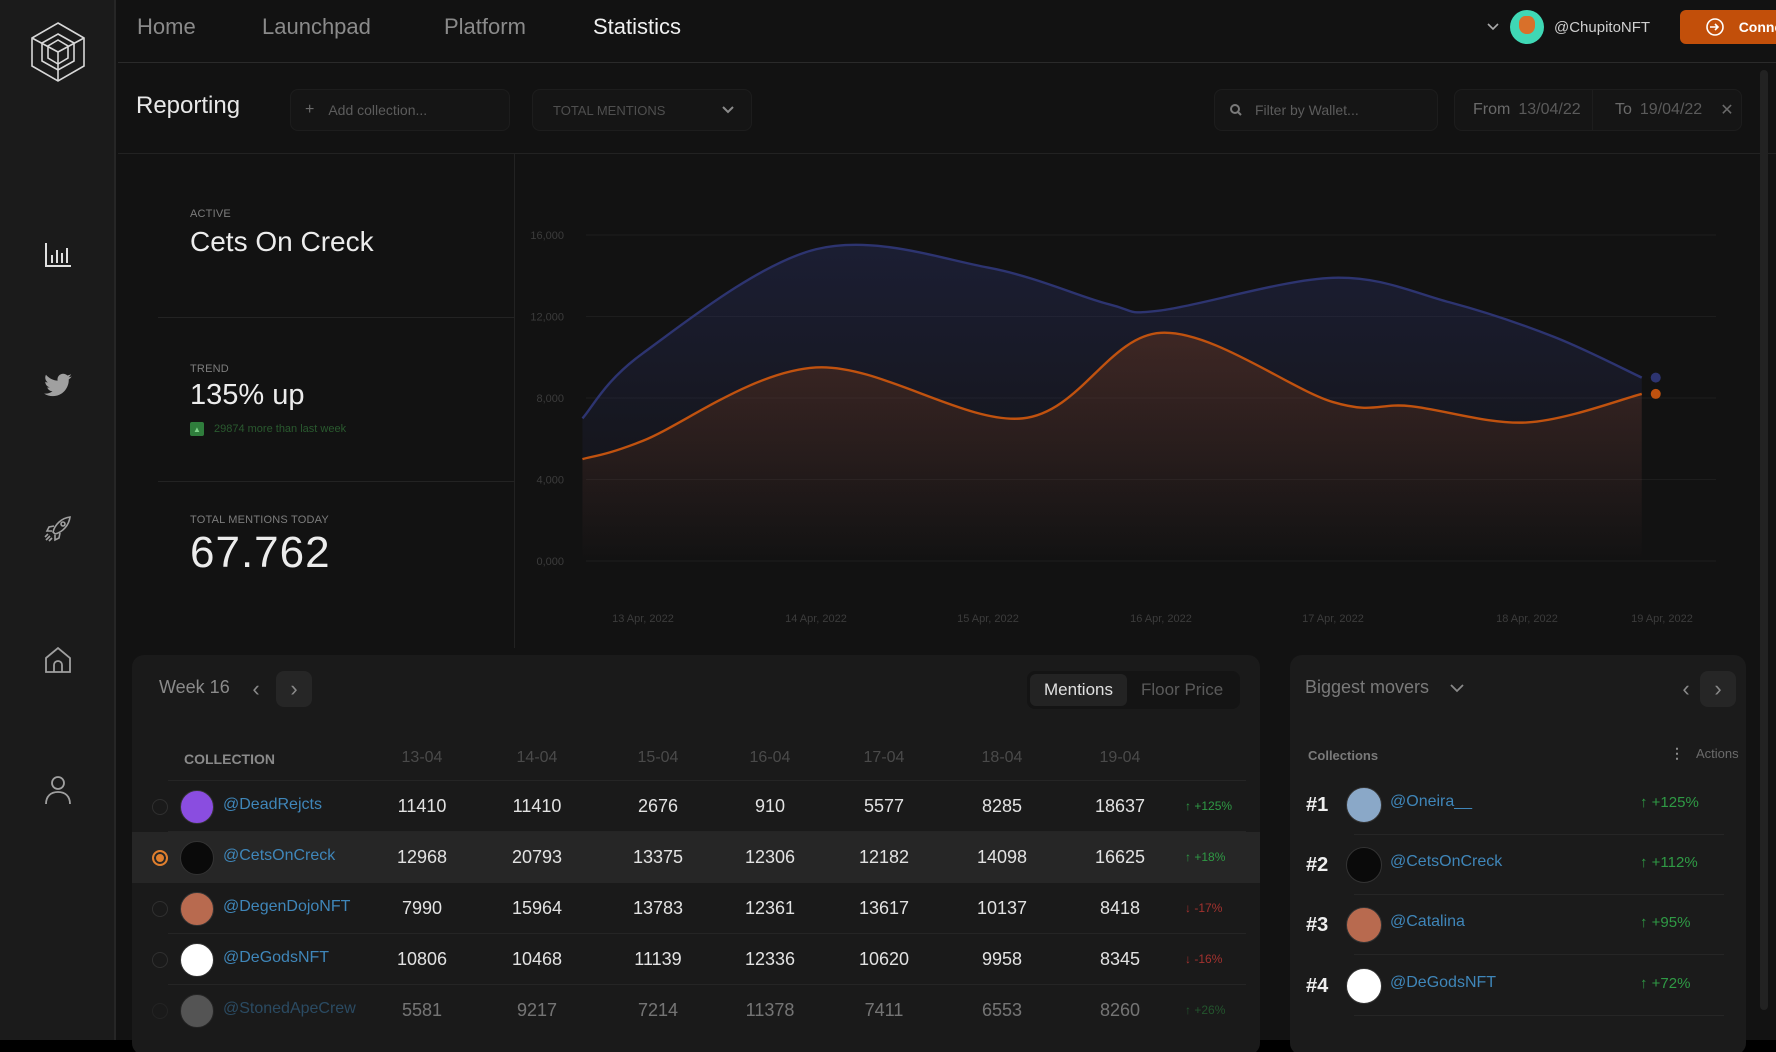 Image resolution: width=1776 pixels, height=1052 pixels. I want to click on trend-note: 29874 more than last week, so click(280, 429).